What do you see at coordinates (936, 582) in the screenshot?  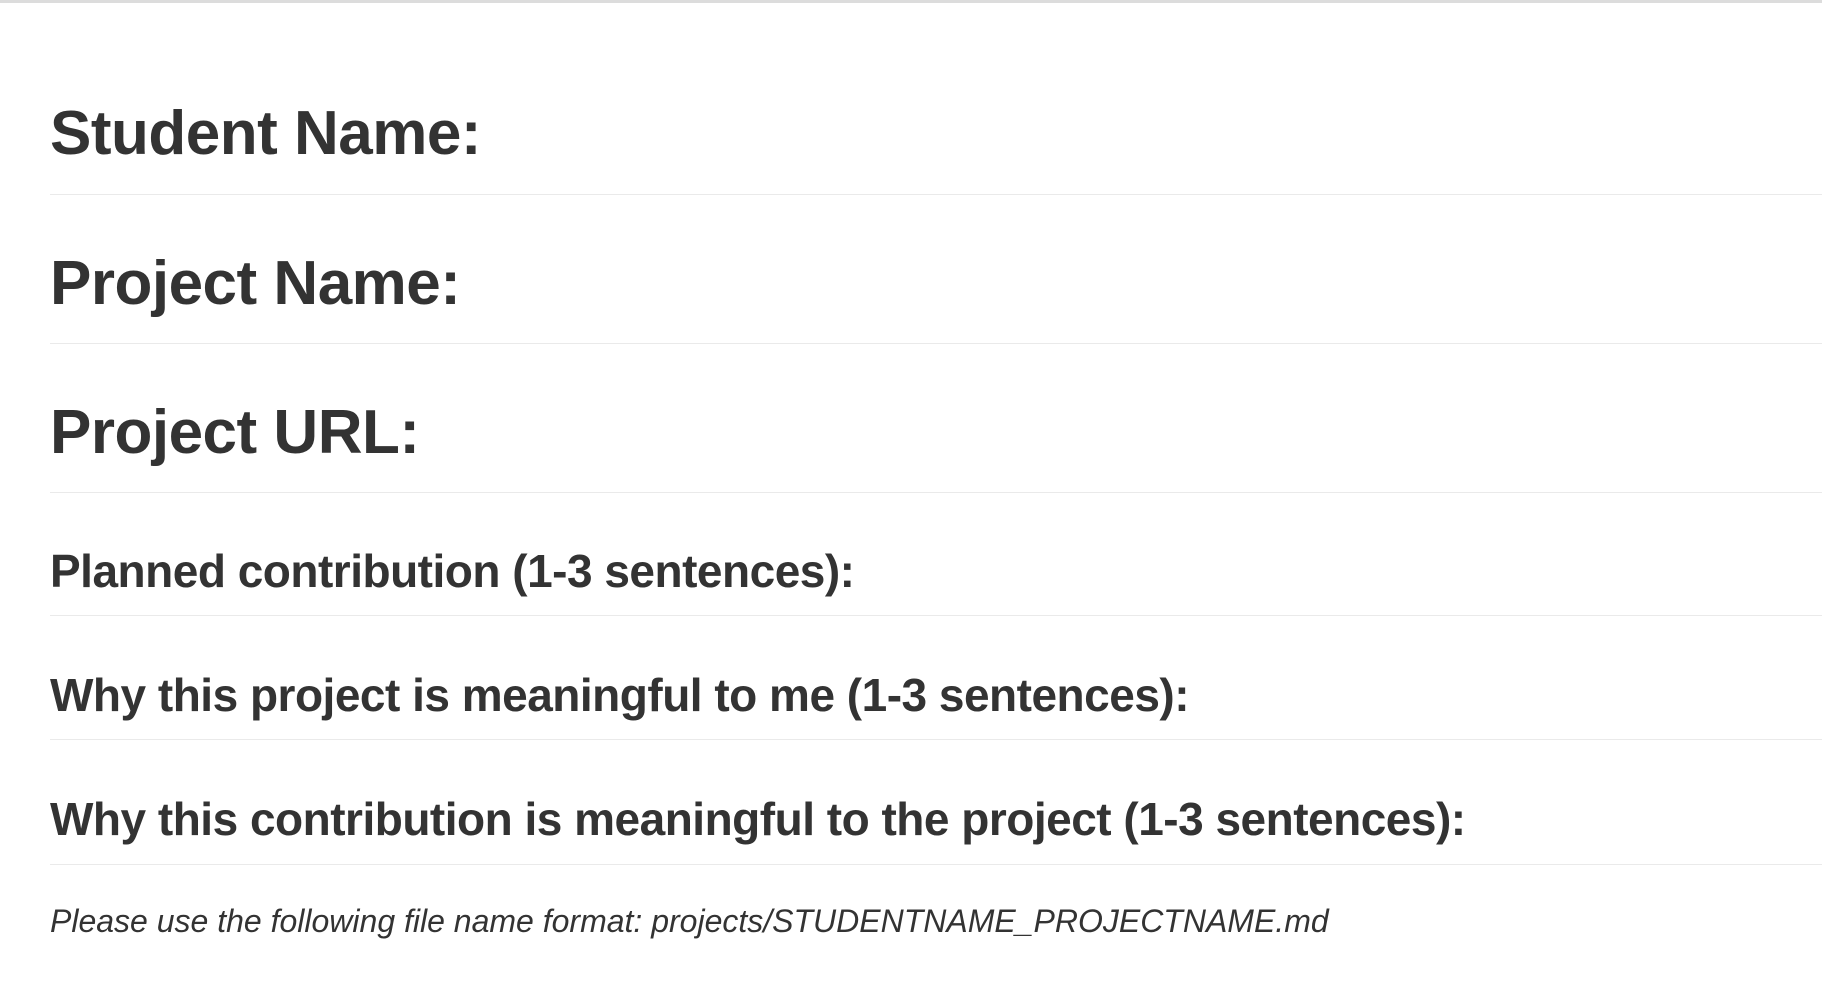 I see `heading-planned-contribution: Planned contribution (1-3 sentences):` at bounding box center [936, 582].